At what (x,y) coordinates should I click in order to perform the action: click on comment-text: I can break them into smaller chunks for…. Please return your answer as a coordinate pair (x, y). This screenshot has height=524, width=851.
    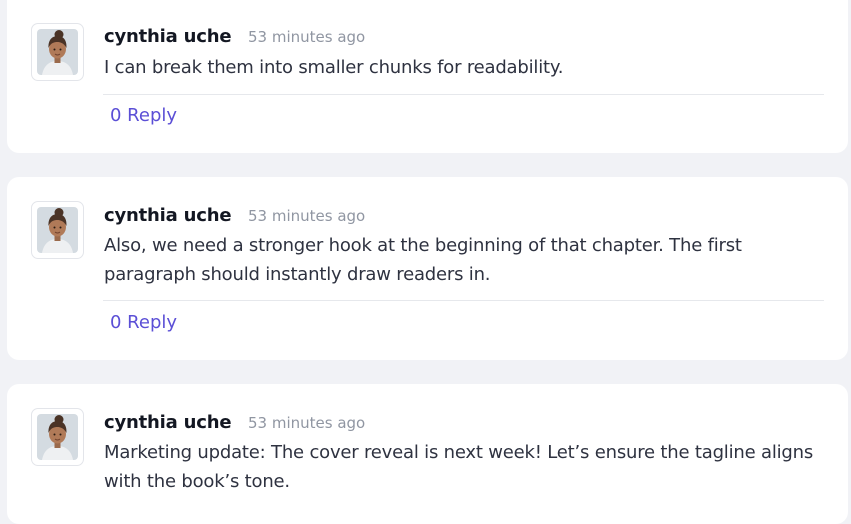
    Looking at the image, I should click on (334, 67).